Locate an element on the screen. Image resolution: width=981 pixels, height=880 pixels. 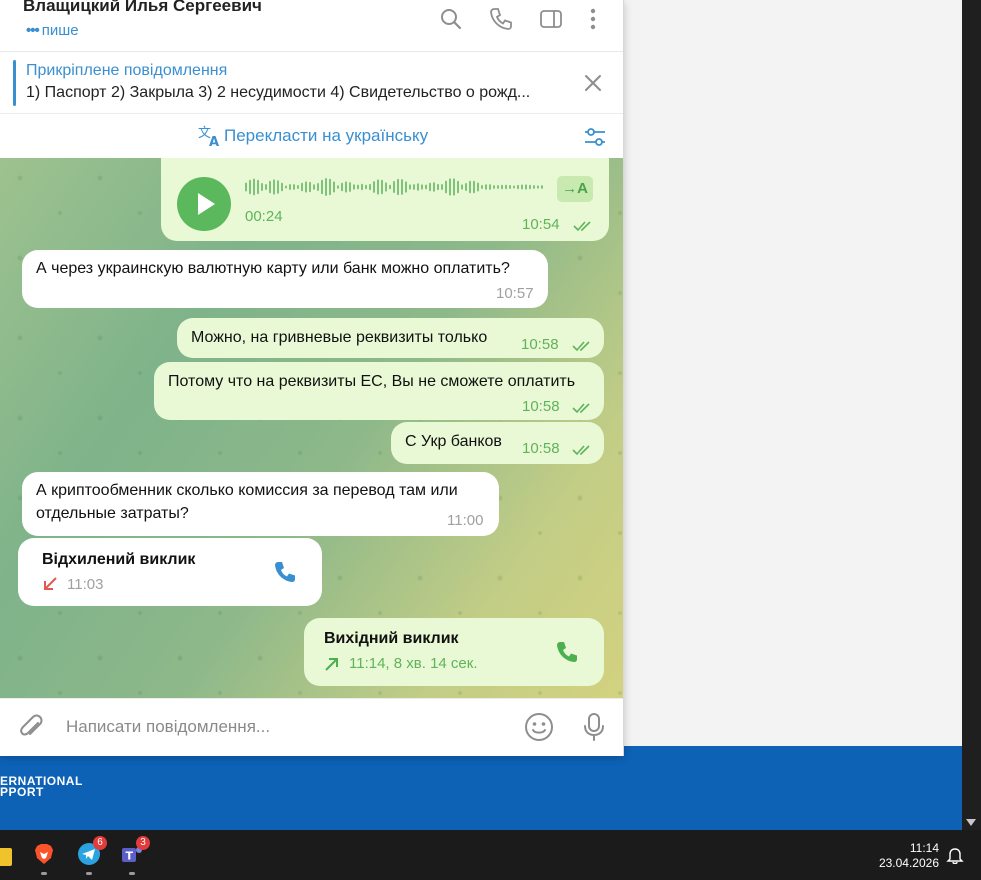
call-title: Вихідний виклик is located at coordinates (391, 638).